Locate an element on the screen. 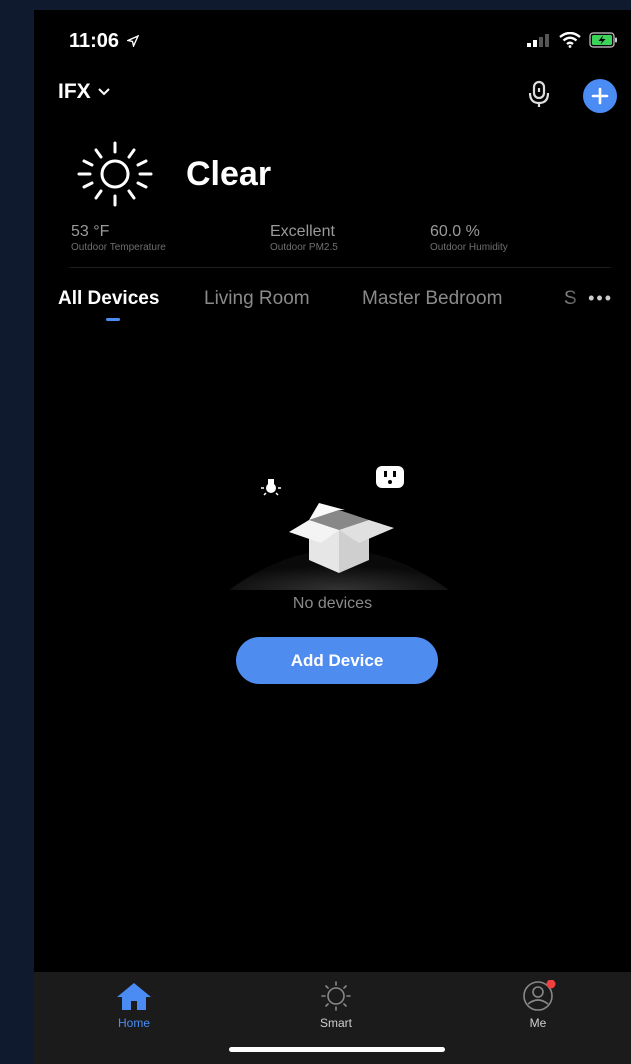  tab-all-devices: All Devices is located at coordinates (108, 299).